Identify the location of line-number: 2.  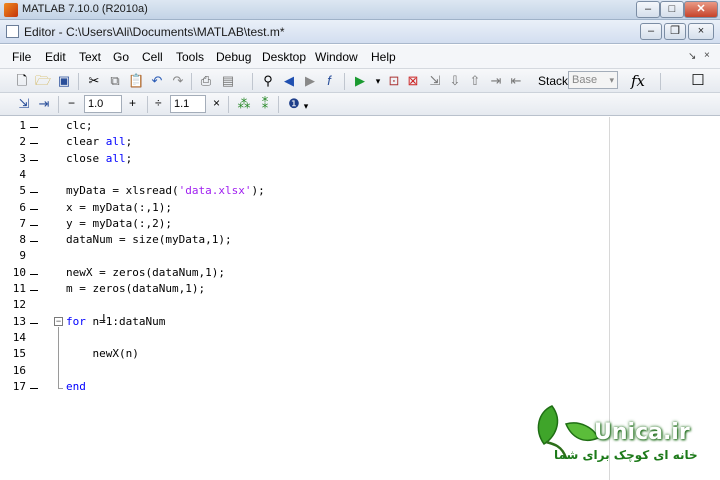
(22, 142).